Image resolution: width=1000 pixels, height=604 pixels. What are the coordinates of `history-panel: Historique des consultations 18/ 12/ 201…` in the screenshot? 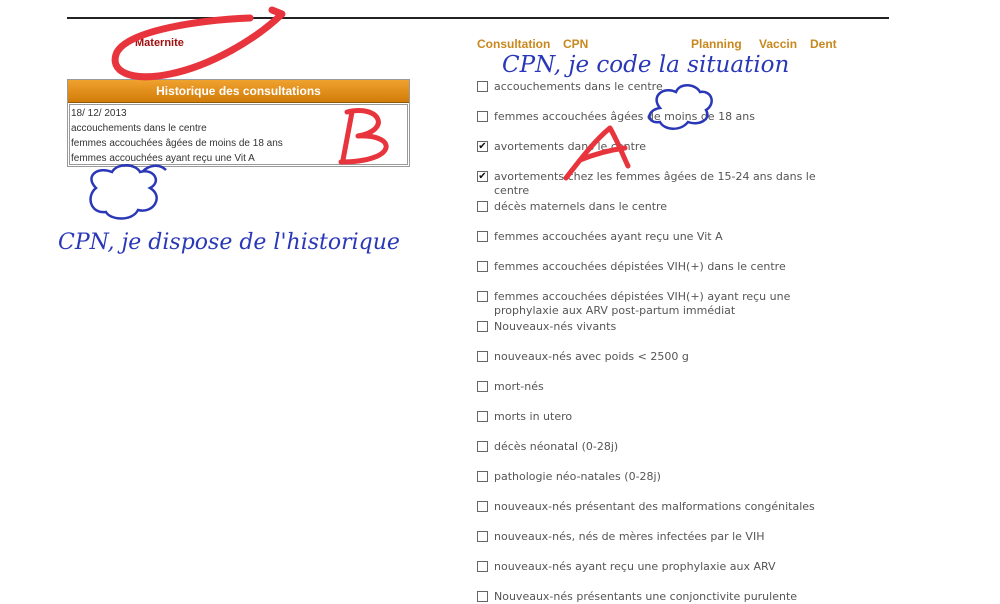 It's located at (238, 123).